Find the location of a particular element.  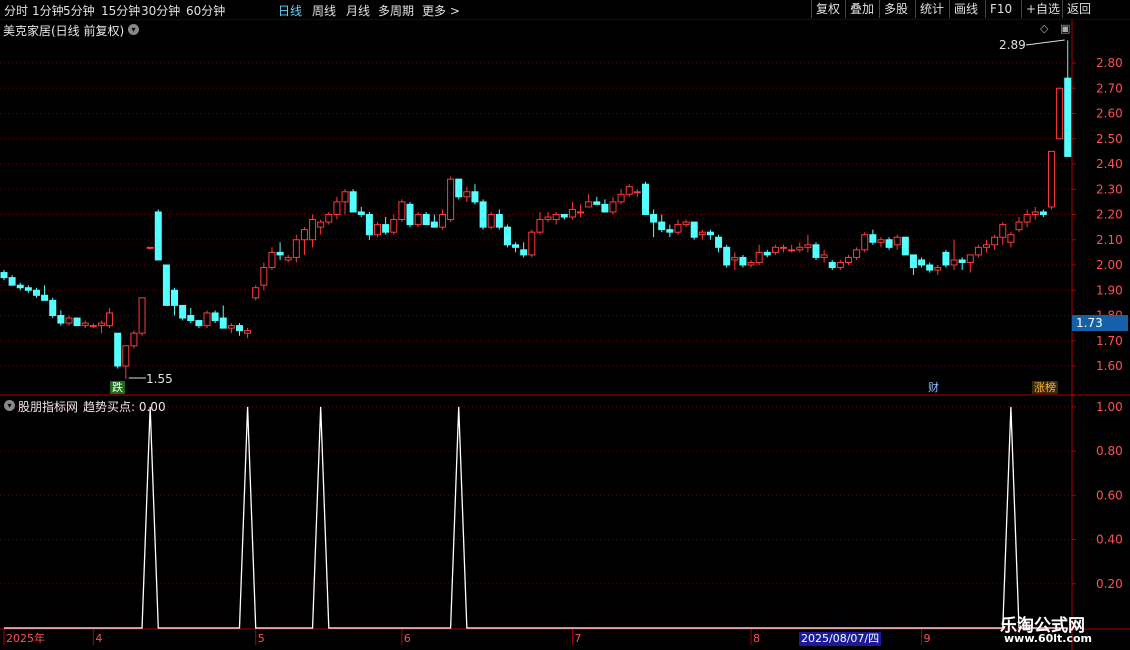

x-tick-label-4: 7 is located at coordinates (577, 638).